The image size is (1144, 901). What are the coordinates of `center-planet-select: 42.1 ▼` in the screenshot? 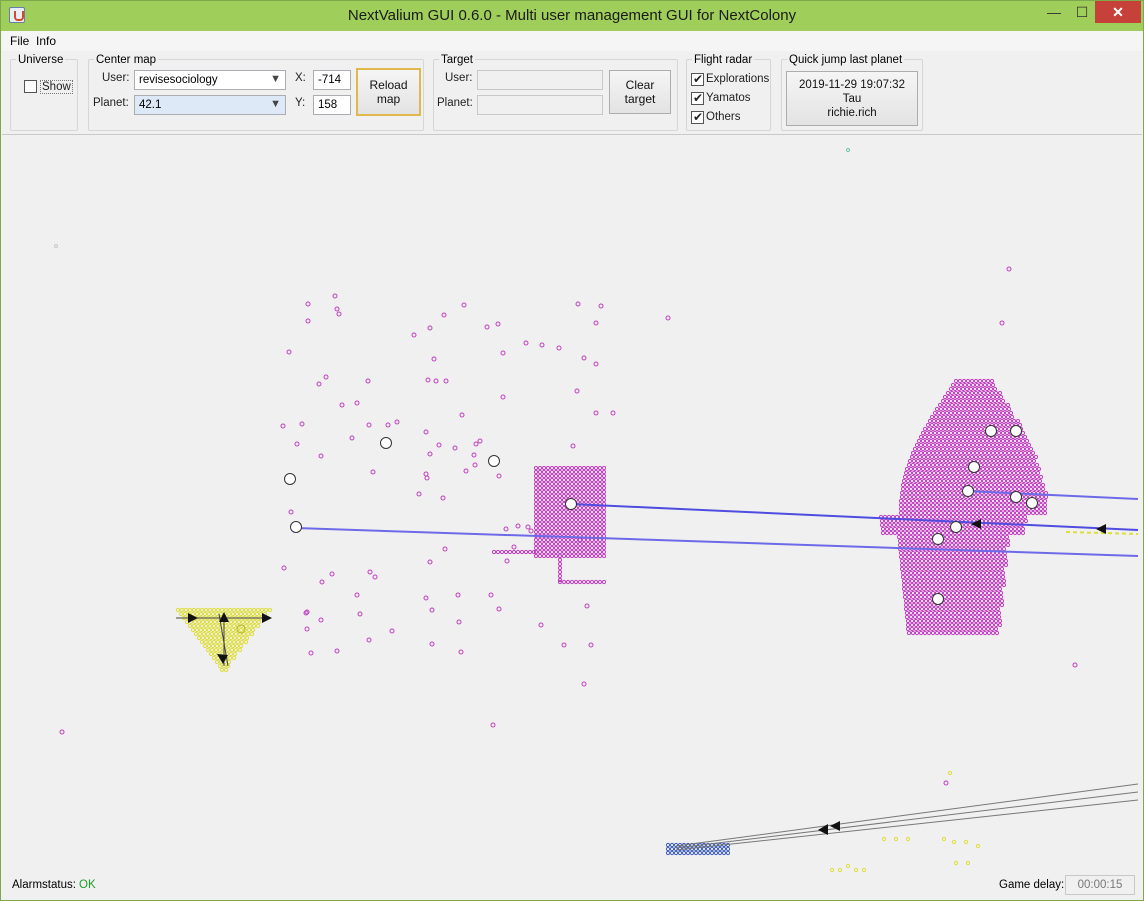 It's located at (210, 105).